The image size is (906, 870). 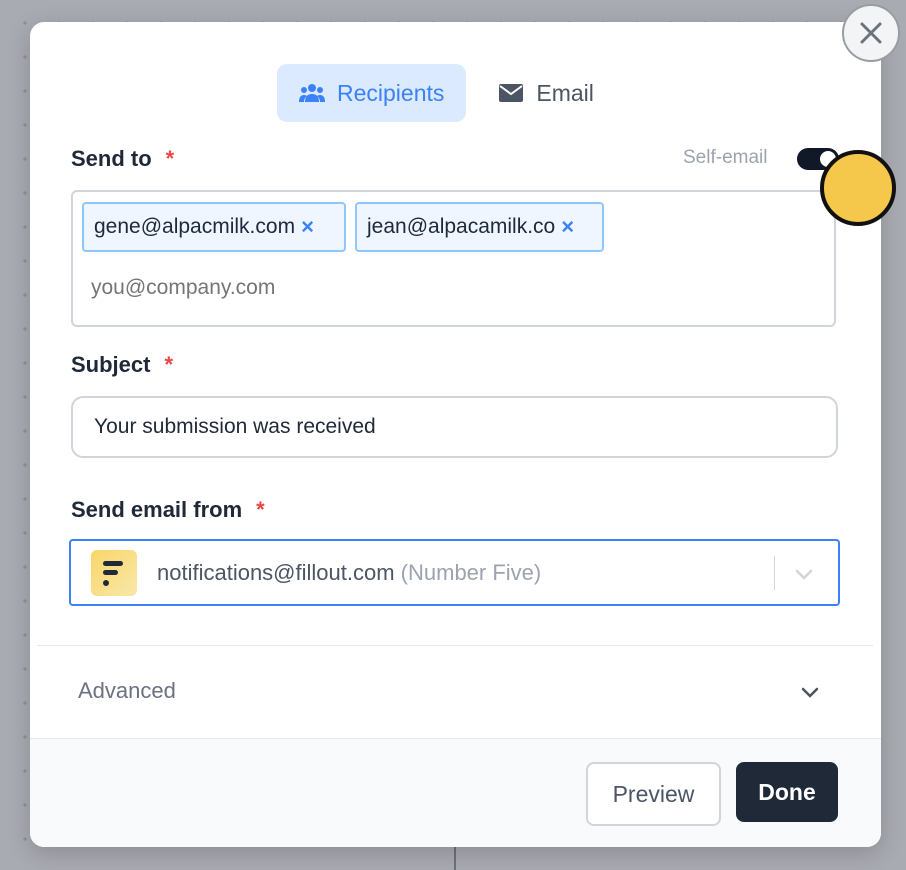 What do you see at coordinates (455, 645) in the screenshot?
I see `section-divider` at bounding box center [455, 645].